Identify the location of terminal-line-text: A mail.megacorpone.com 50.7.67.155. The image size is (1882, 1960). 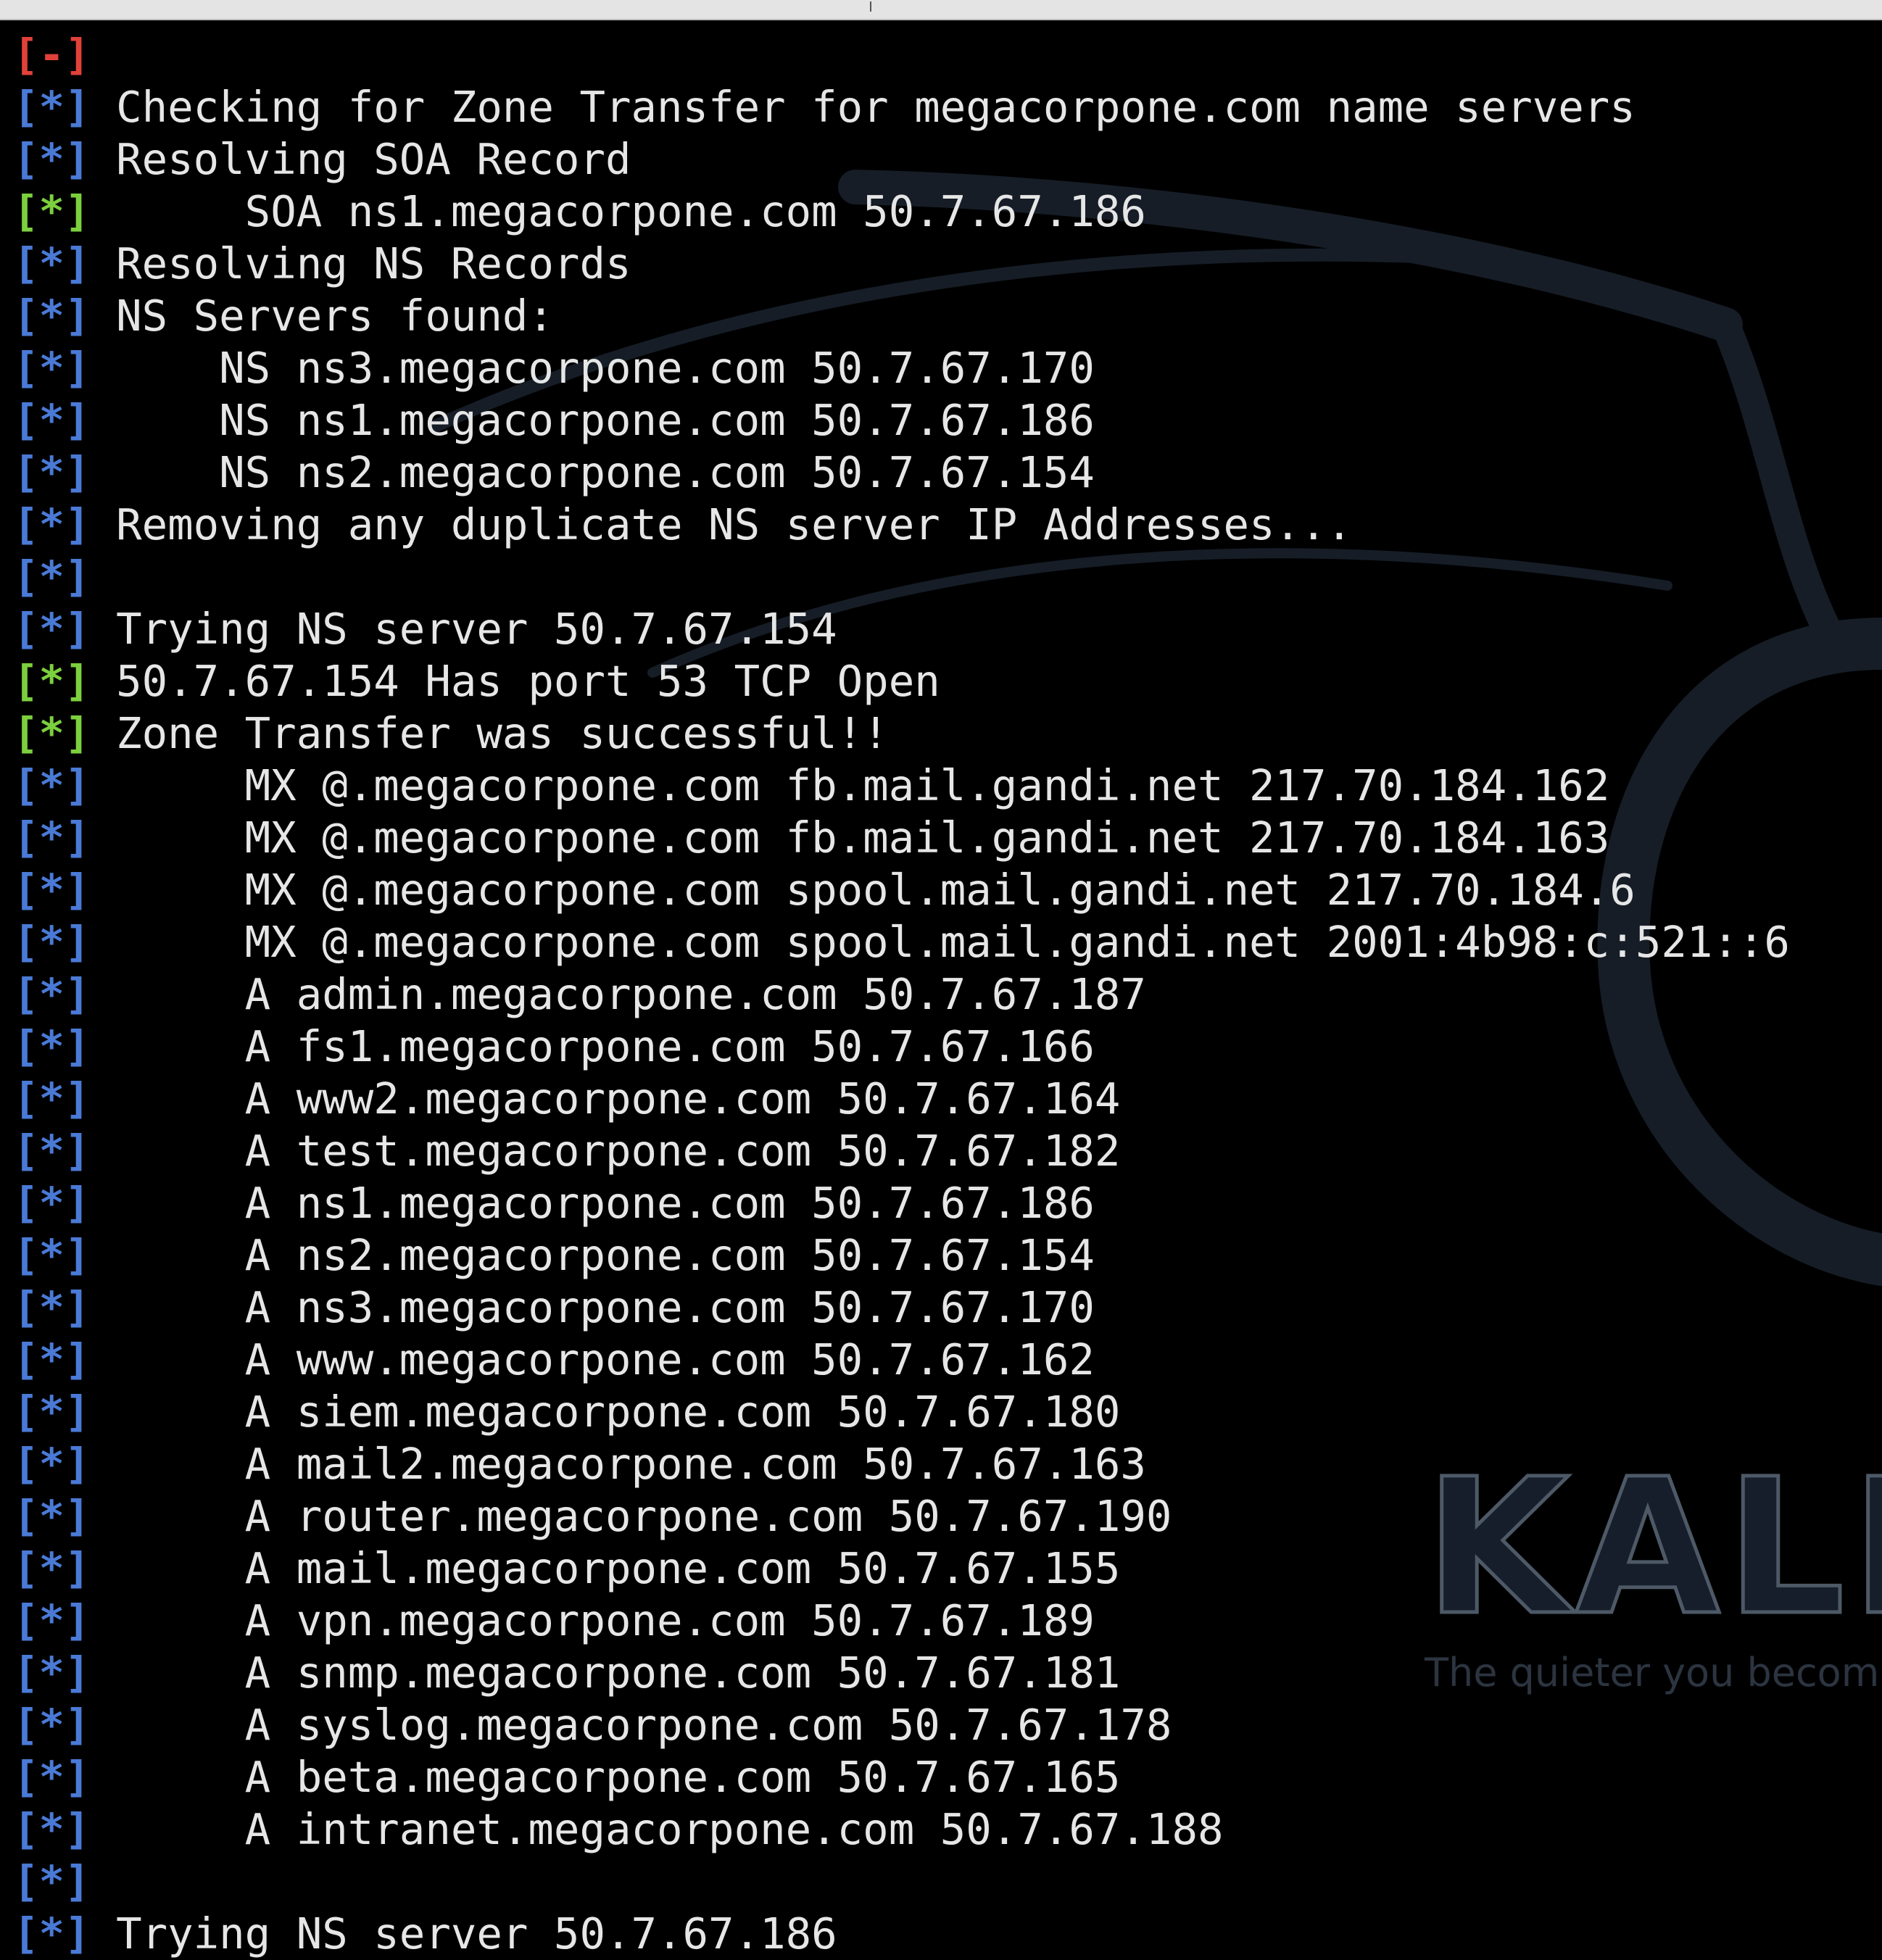
(618, 1568).